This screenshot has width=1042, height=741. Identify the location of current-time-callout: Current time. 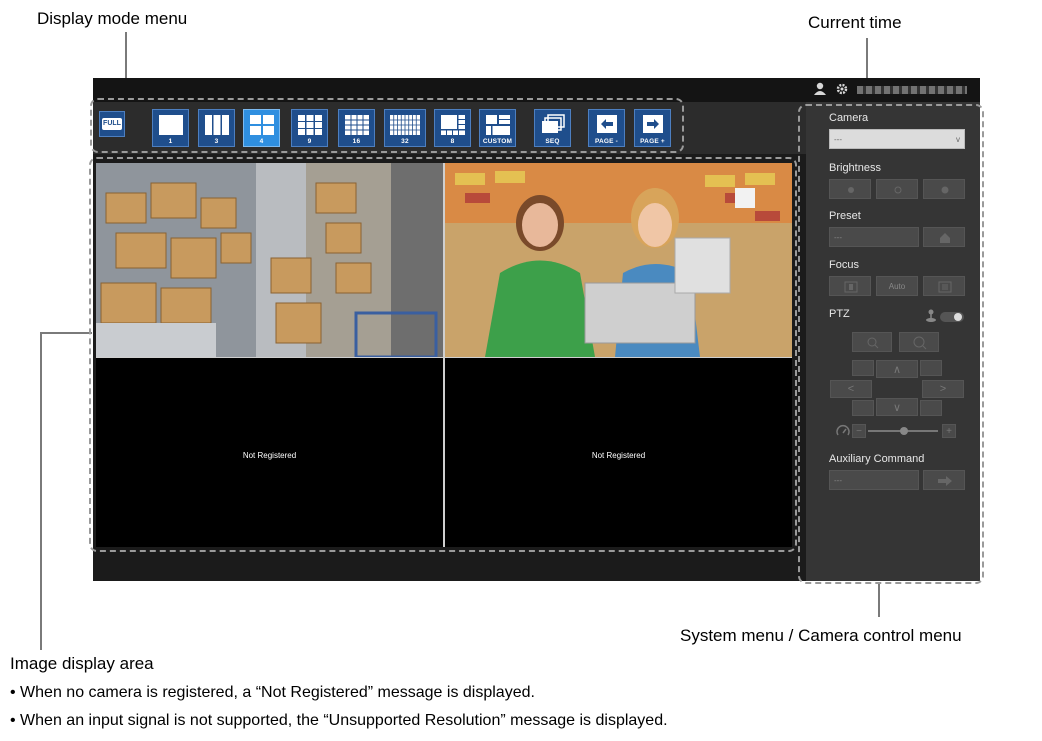
(855, 22).